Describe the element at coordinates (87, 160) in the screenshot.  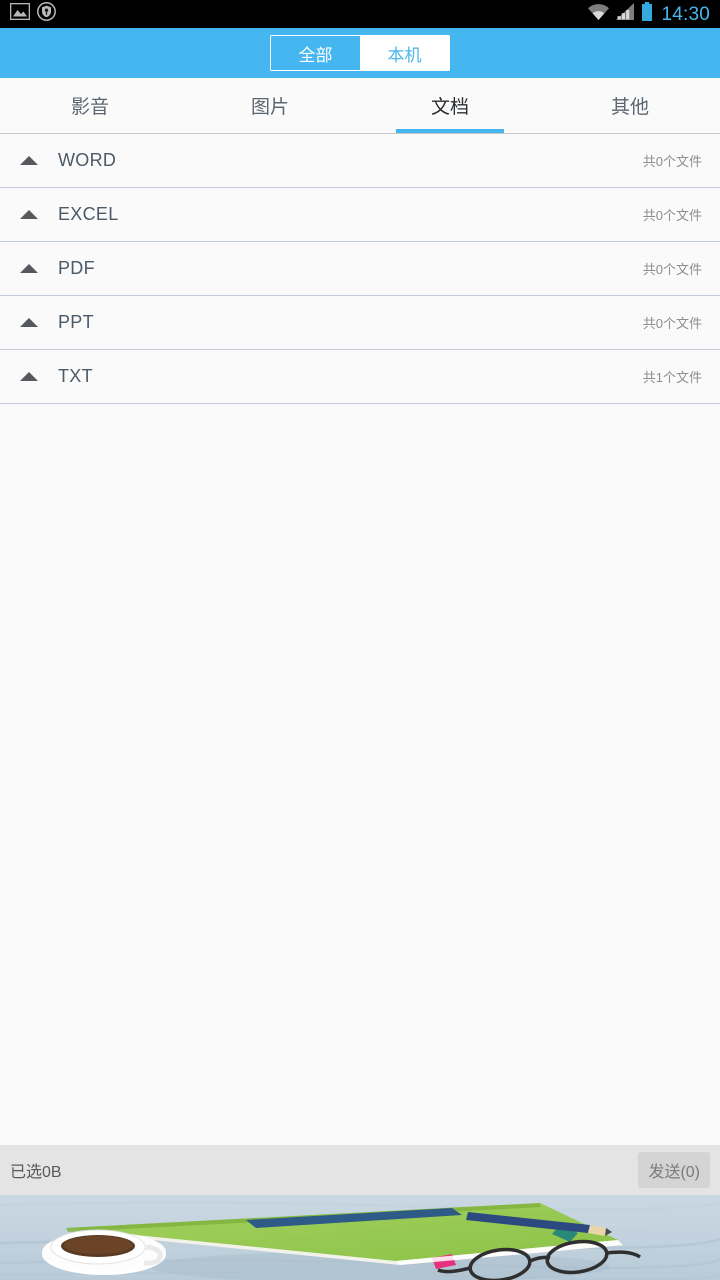
I see `row-label: WORD` at that location.